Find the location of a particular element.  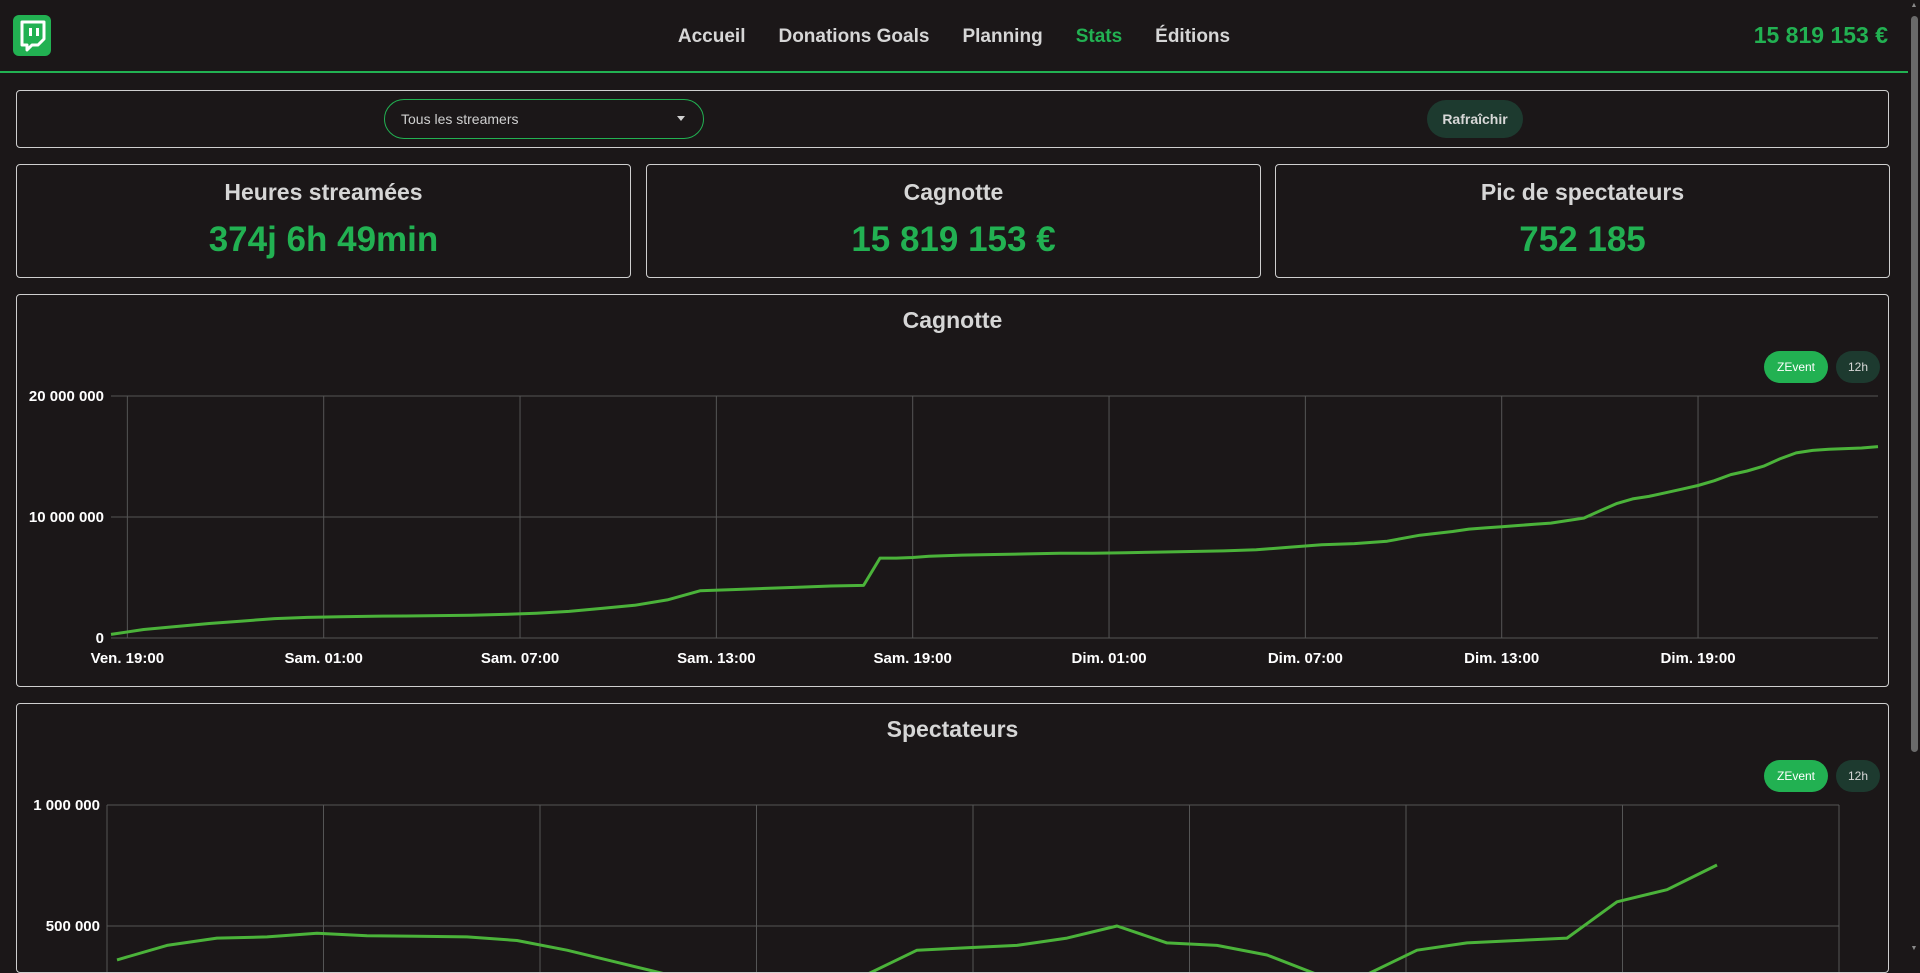

nav-donations-goals: Donations Goals is located at coordinates (853, 37).